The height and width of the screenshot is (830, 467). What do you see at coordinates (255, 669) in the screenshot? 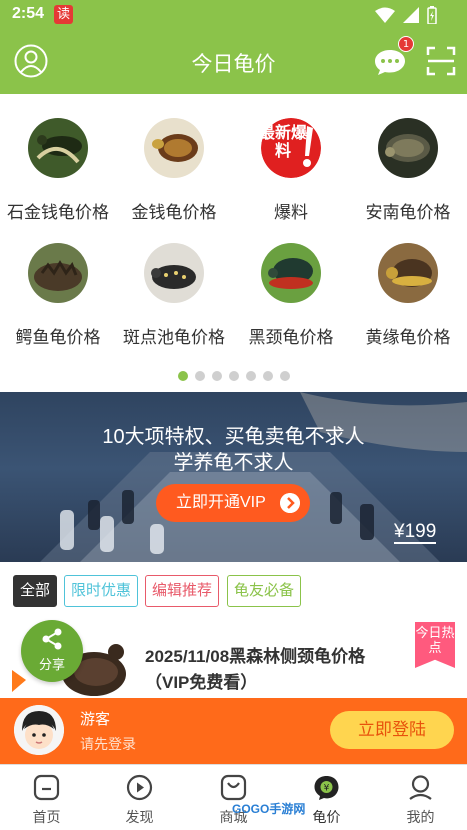
I see `article-title: 2025/11/08黑森林侧颈龟价格（VIP免费看）` at bounding box center [255, 669].